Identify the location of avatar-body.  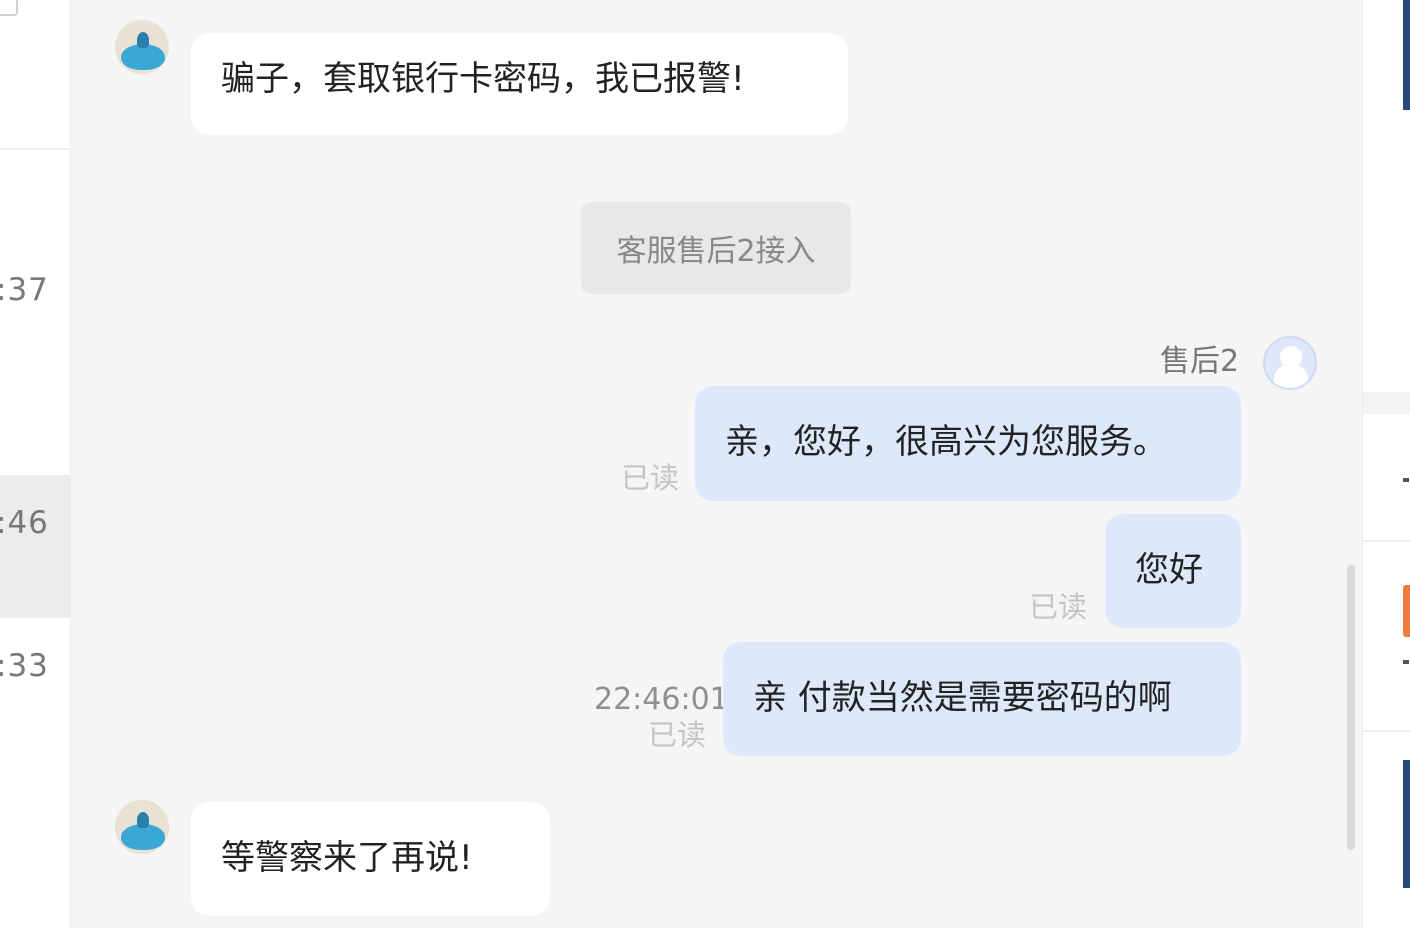
(1291, 376).